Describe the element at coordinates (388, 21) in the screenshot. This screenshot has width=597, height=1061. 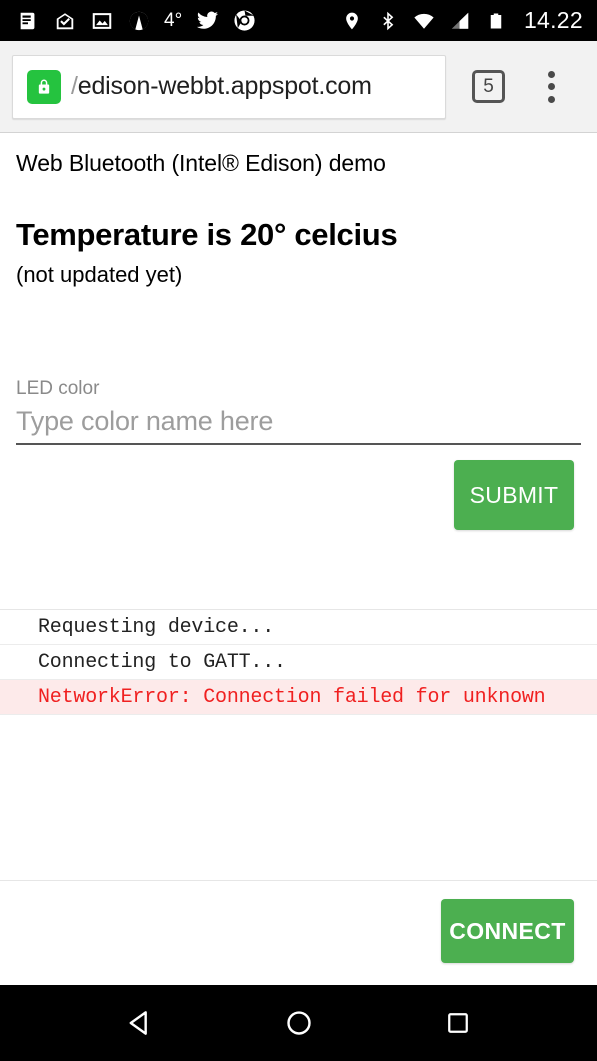
I see `bluetooth-icon` at that location.